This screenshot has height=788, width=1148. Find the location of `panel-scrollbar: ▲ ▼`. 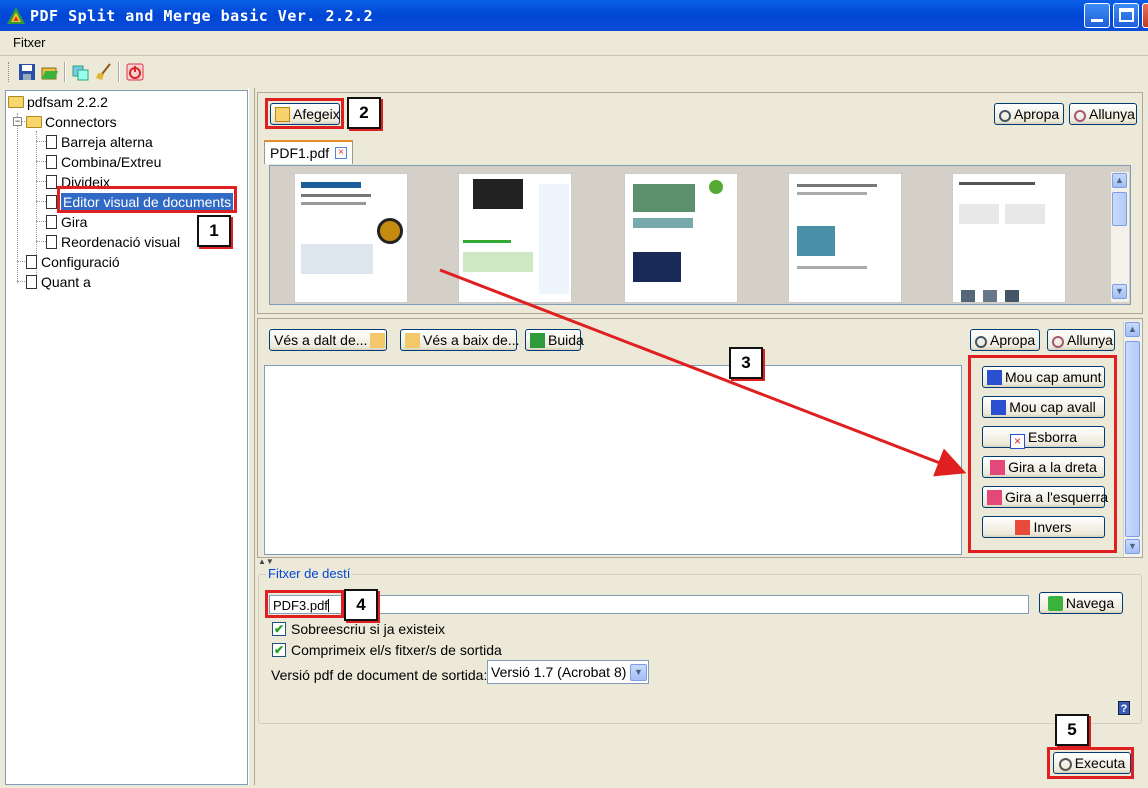

panel-scrollbar: ▲ ▼ is located at coordinates (1132, 439).